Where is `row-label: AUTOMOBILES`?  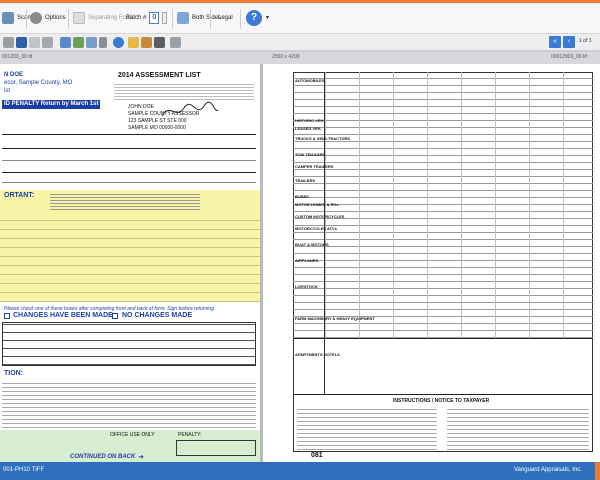
row-label: AUTOMOBILES is located at coordinates (310, 80).